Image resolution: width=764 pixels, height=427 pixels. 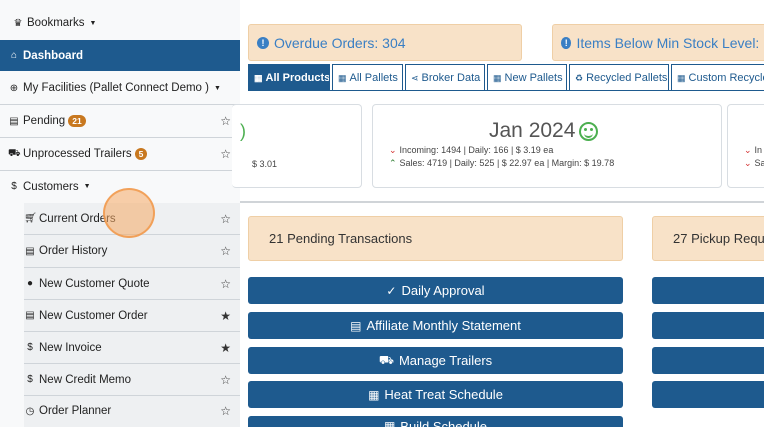 I want to click on sidebar-item-unprocessed-trailers: ⛟ Unprocessed Trailers 5 ☆, so click(x=120, y=154).